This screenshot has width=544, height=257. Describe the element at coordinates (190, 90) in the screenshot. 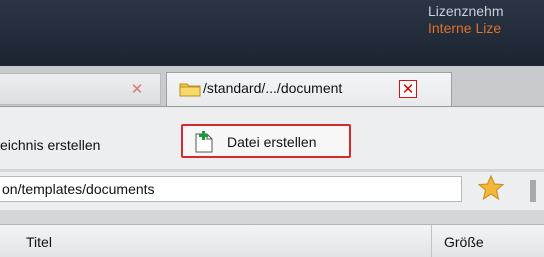

I see `folder-icon` at that location.